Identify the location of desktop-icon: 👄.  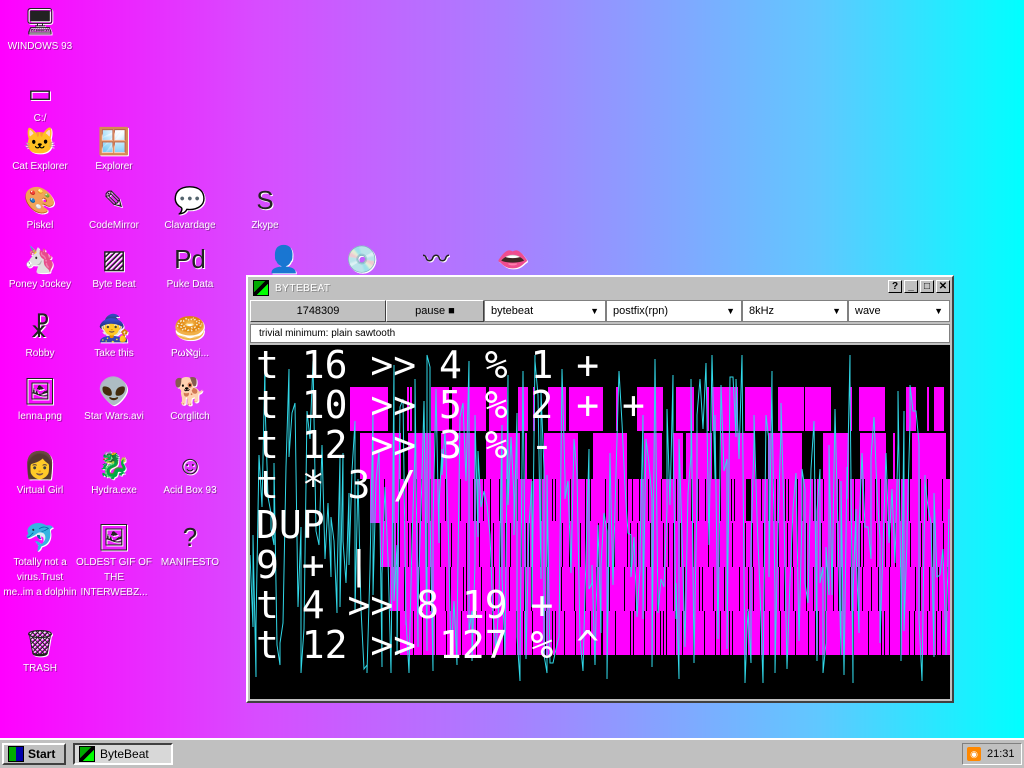
(513, 259).